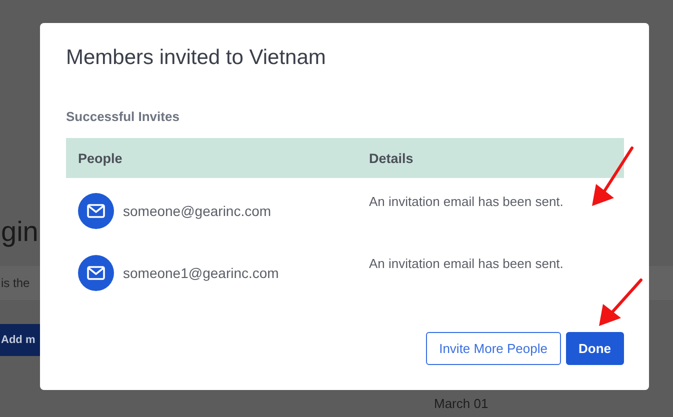 This screenshot has width=673, height=417. I want to click on section-title: Successful Invites, so click(123, 116).